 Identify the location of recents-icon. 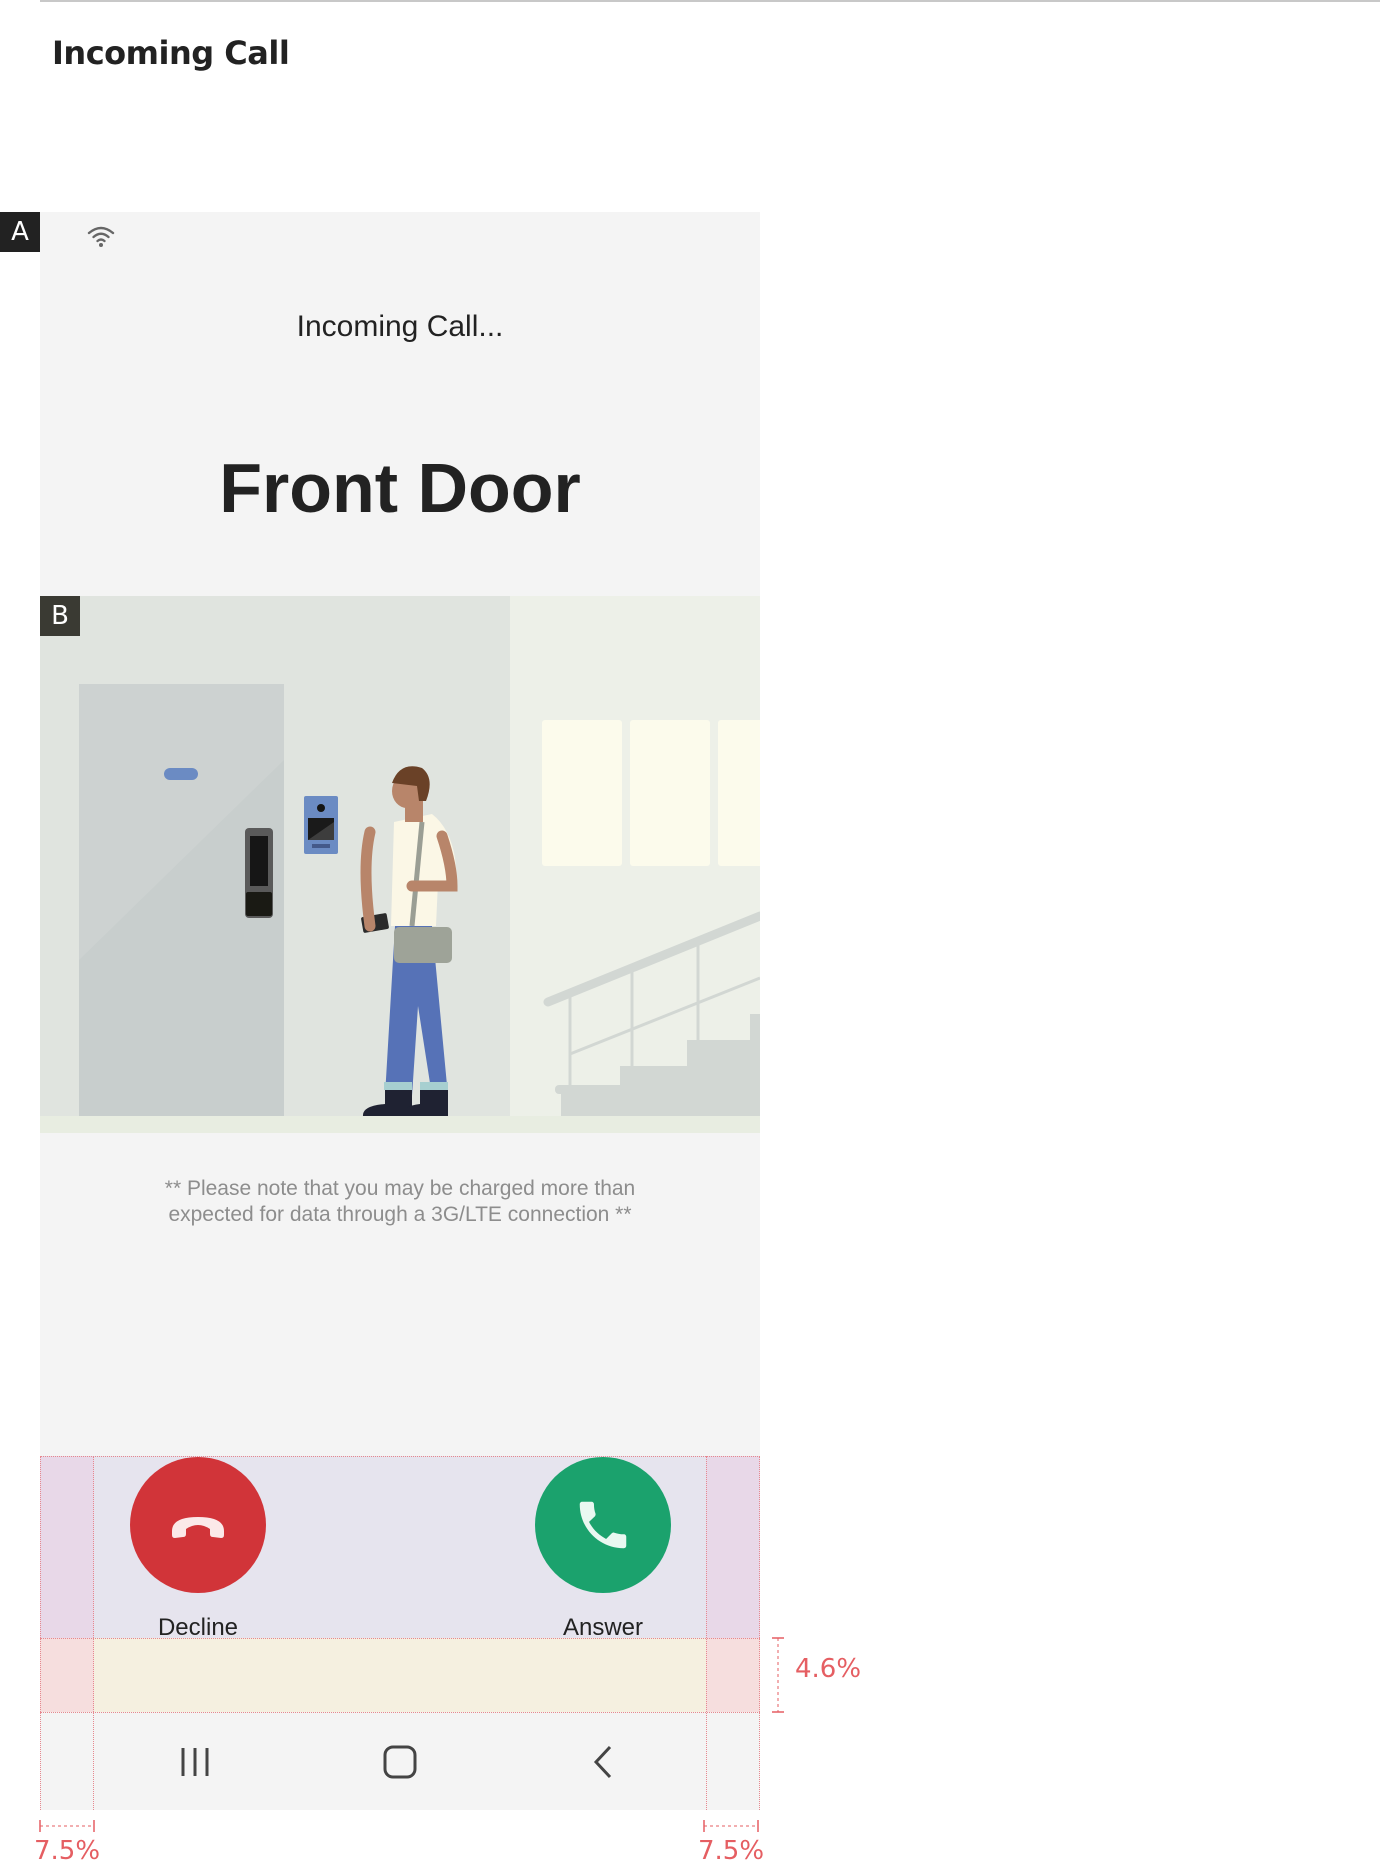
(195, 1762).